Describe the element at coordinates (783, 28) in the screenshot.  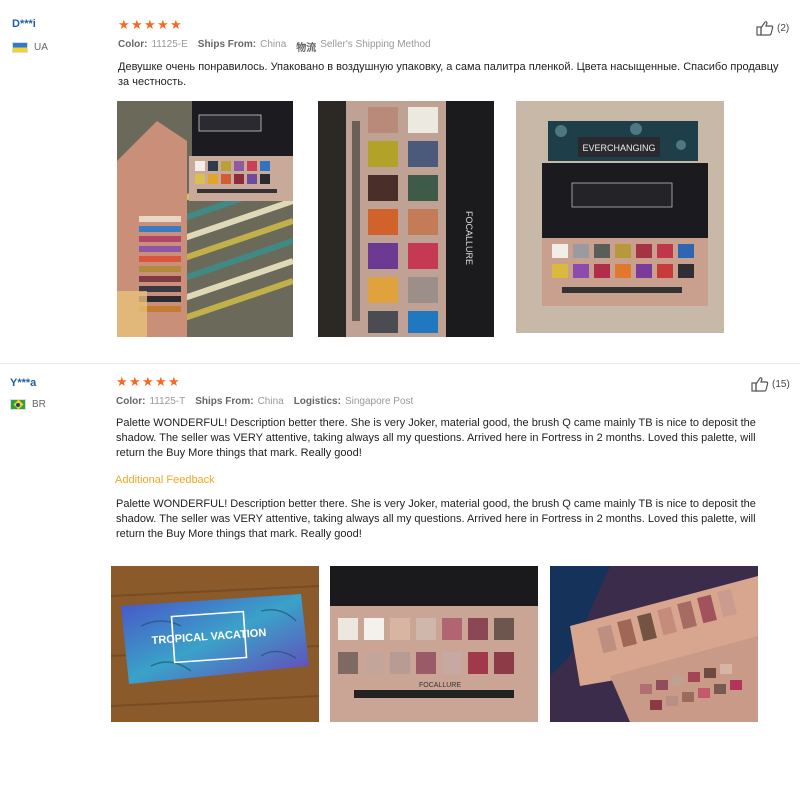
I see `helpful-count: (2)` at that location.